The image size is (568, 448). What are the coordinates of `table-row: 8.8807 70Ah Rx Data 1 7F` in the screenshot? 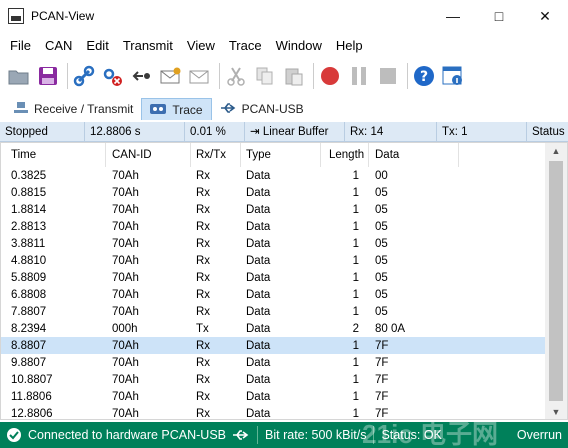 It's located at (273, 345).